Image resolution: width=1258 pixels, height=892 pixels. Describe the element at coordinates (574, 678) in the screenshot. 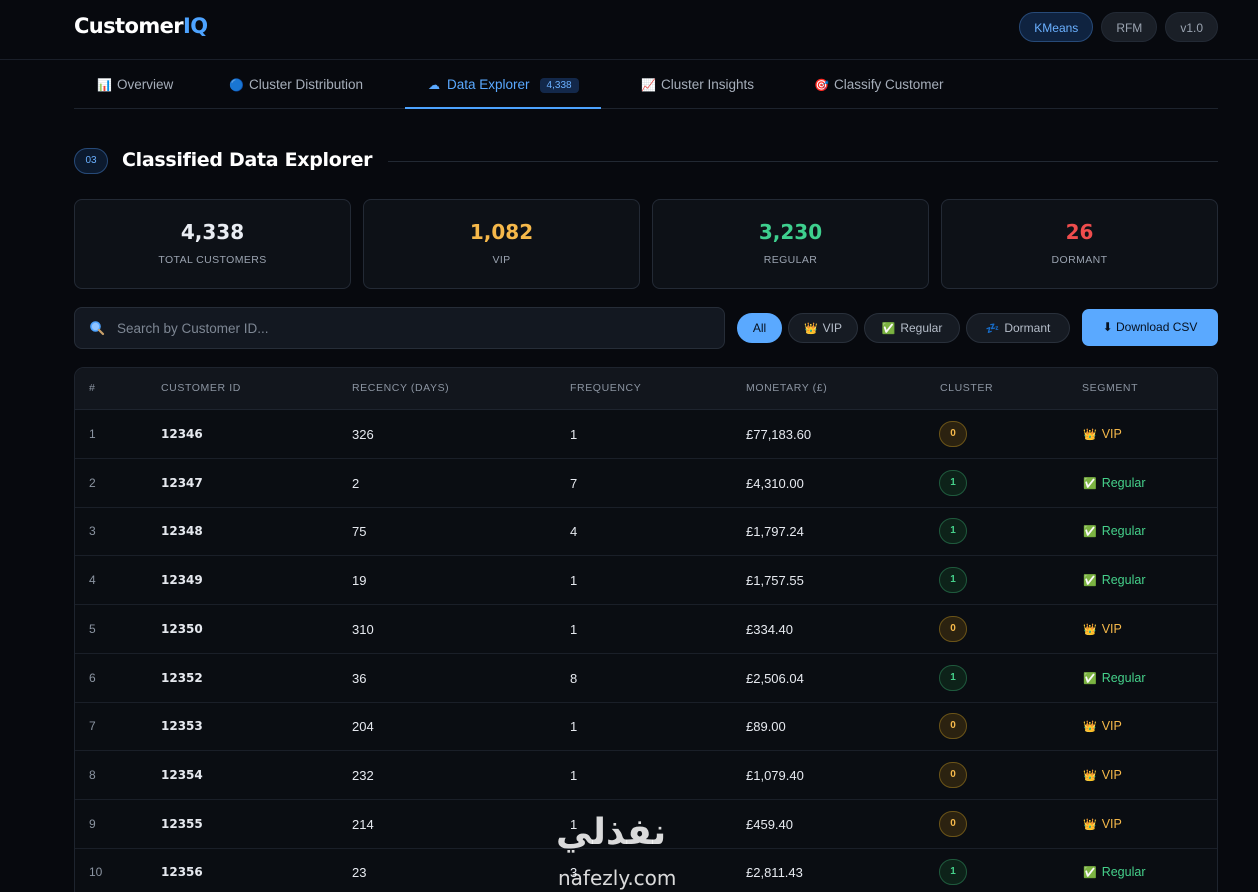

I see `cell-frequency: 8` at that location.